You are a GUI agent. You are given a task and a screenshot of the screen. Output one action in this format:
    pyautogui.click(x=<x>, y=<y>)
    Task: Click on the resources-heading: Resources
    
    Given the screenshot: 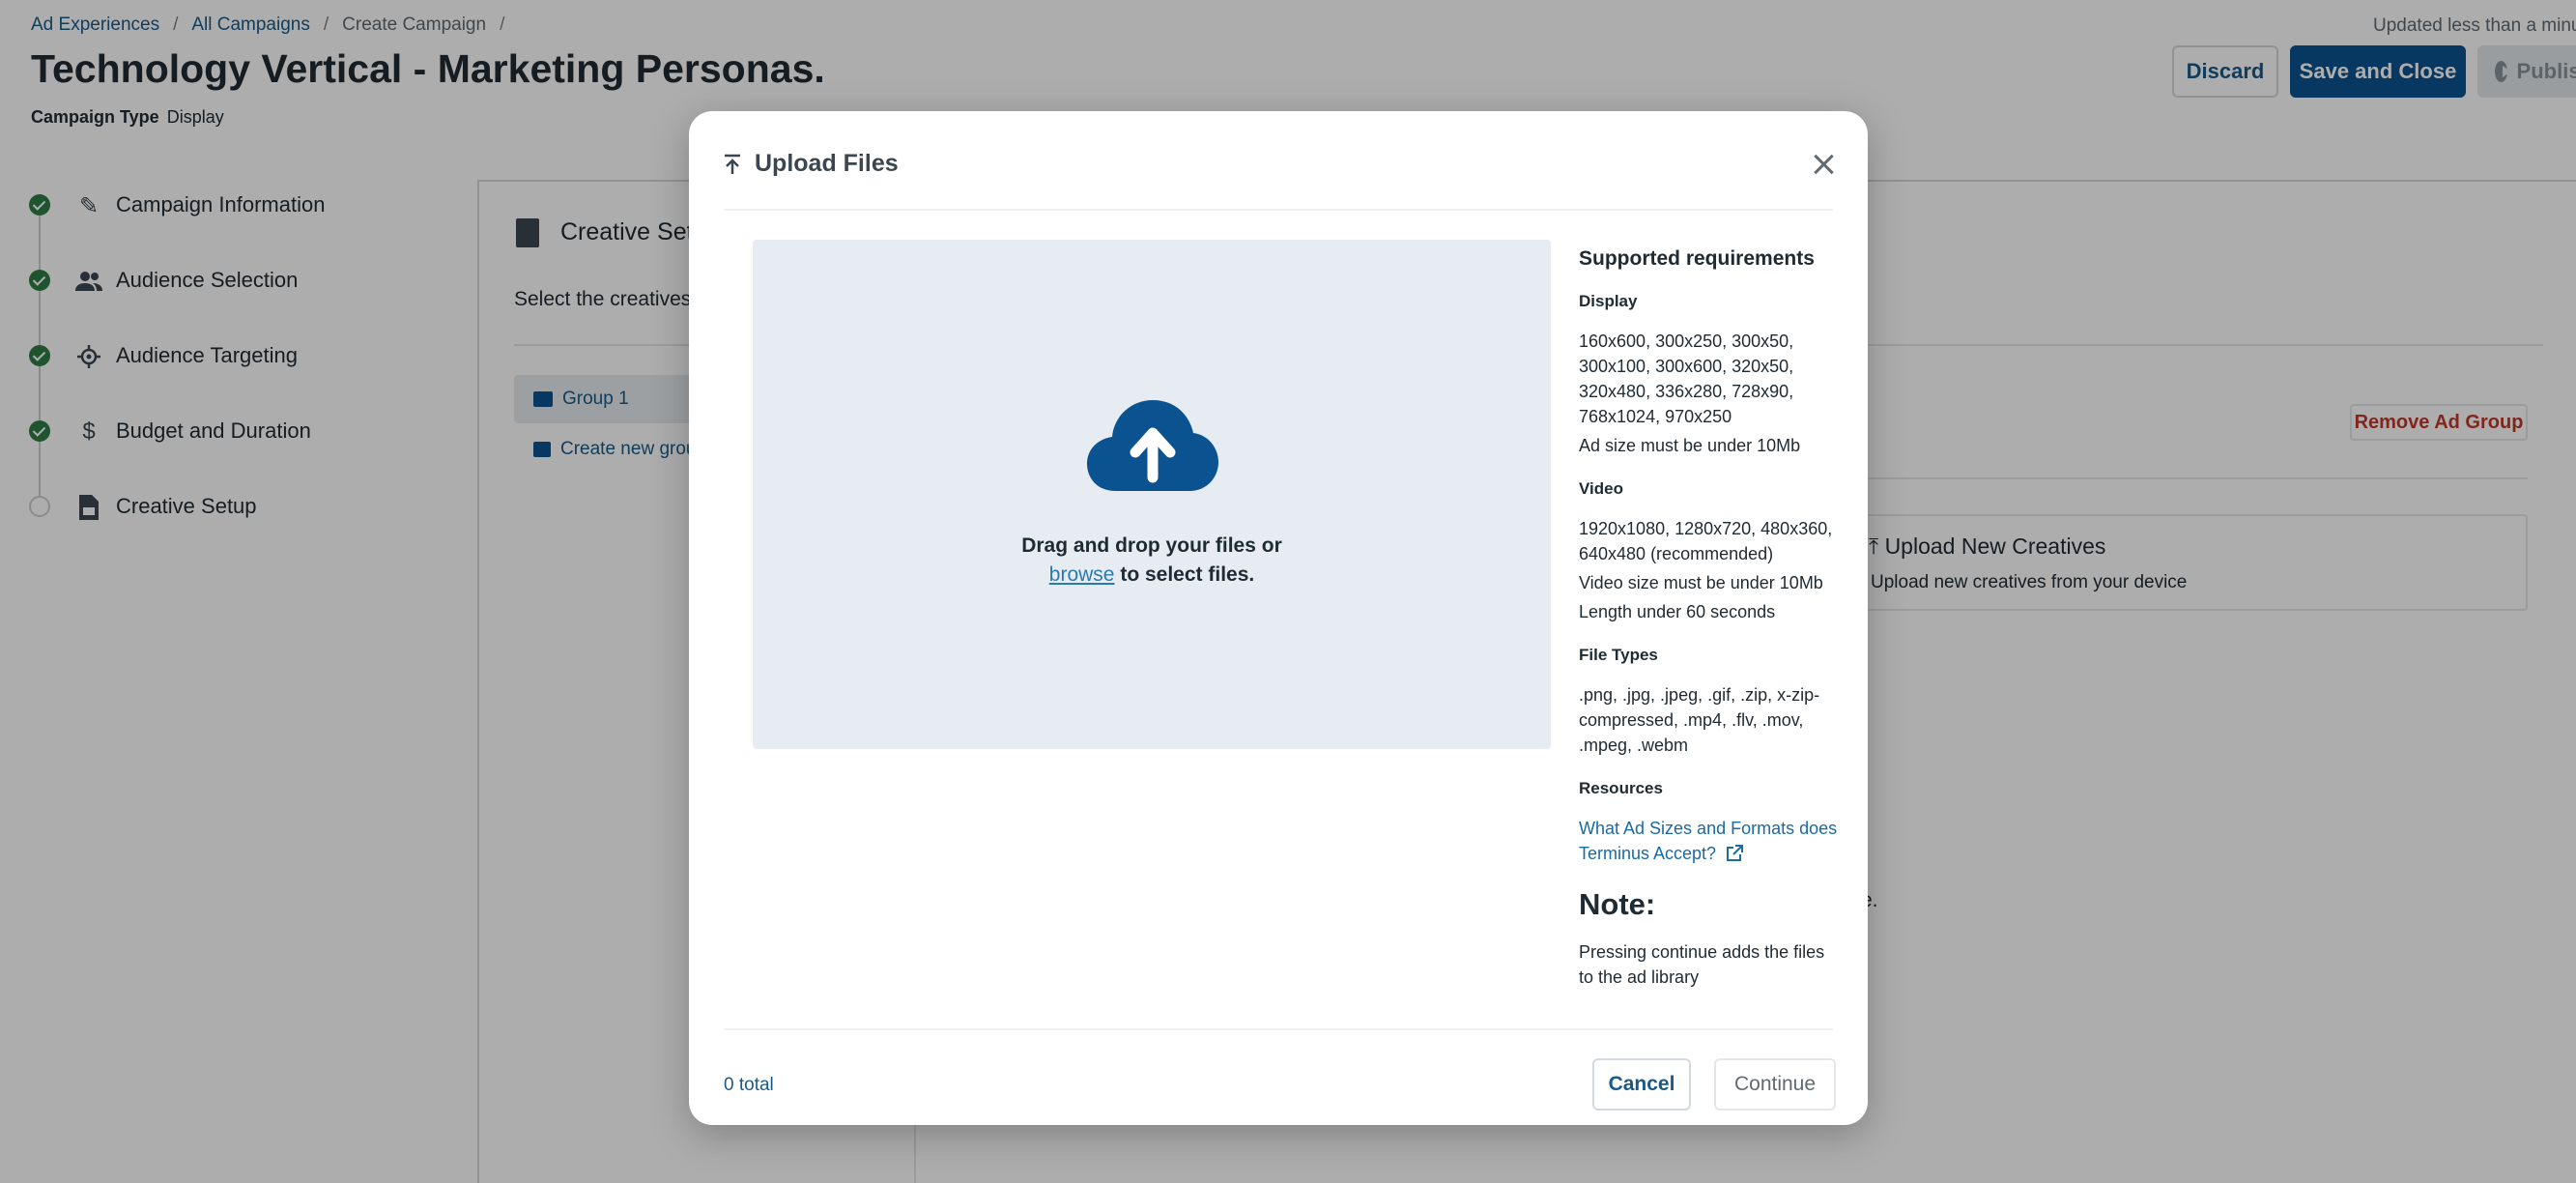 What is the action you would take?
    pyautogui.click(x=1621, y=788)
    